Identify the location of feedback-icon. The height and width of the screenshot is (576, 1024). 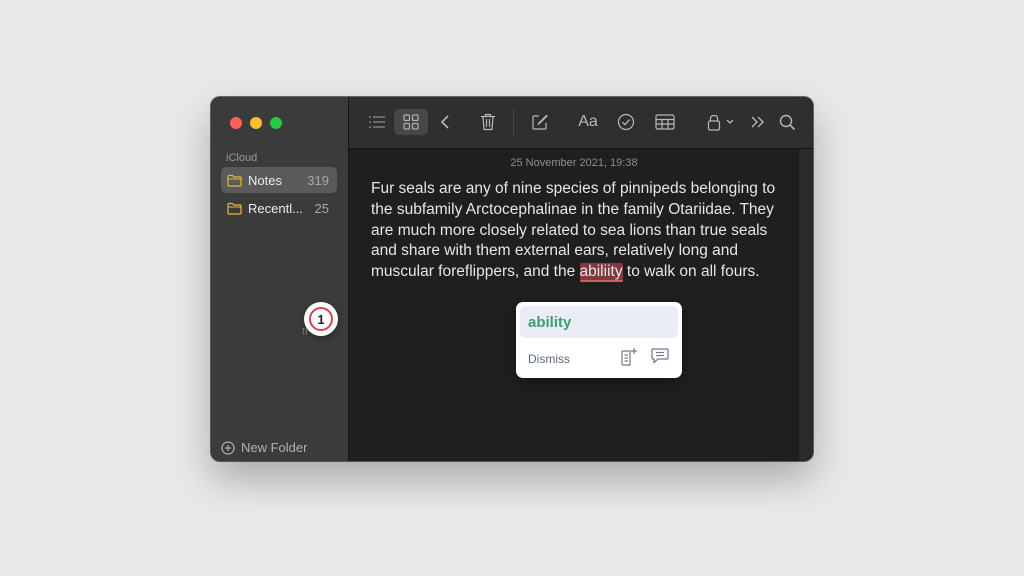
(660, 356).